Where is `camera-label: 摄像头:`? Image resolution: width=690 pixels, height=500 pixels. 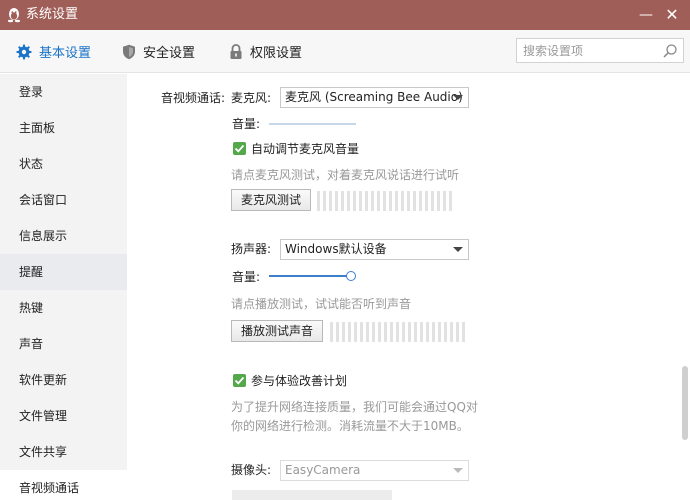 camera-label: 摄像头: is located at coordinates (251, 470).